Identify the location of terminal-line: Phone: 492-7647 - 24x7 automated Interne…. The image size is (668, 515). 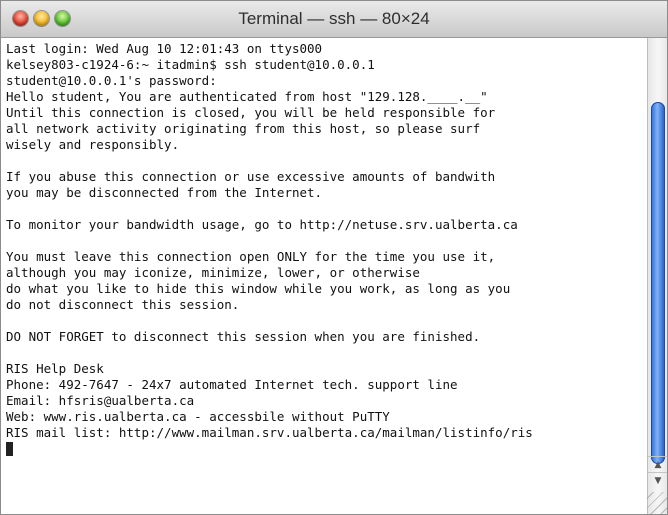
(232, 384).